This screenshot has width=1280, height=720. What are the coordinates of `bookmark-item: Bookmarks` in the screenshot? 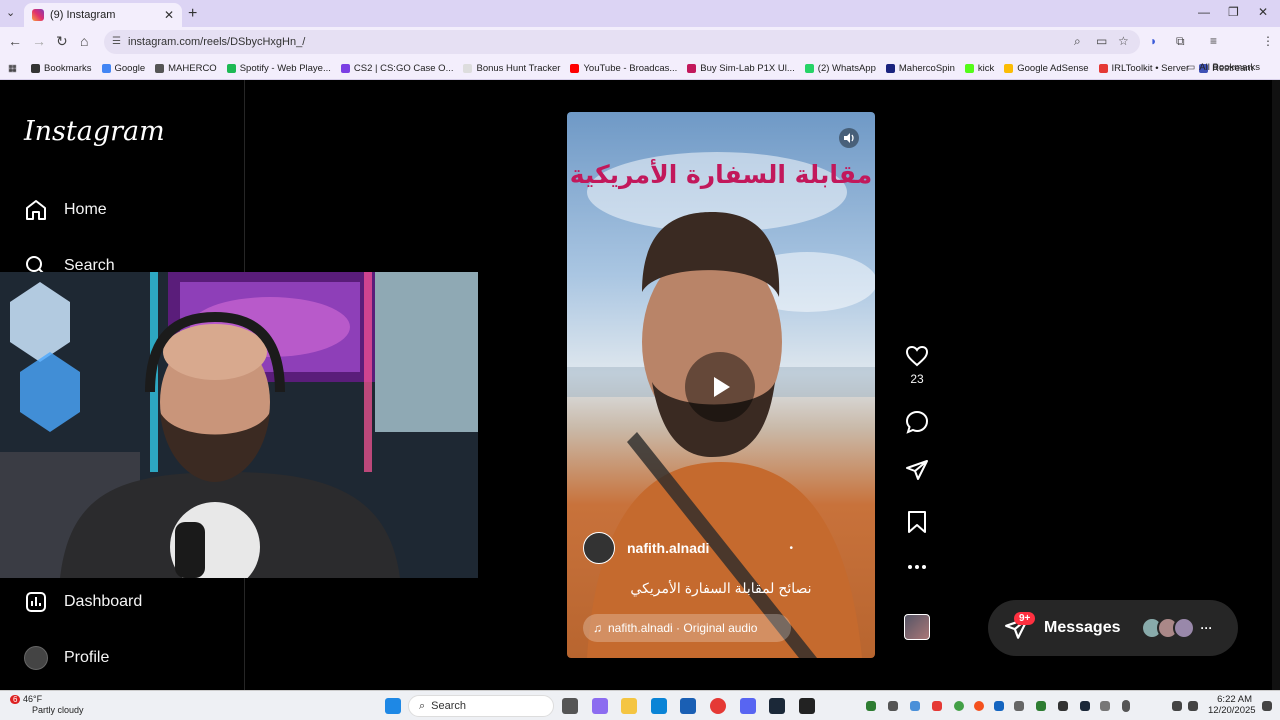 It's located at (61, 68).